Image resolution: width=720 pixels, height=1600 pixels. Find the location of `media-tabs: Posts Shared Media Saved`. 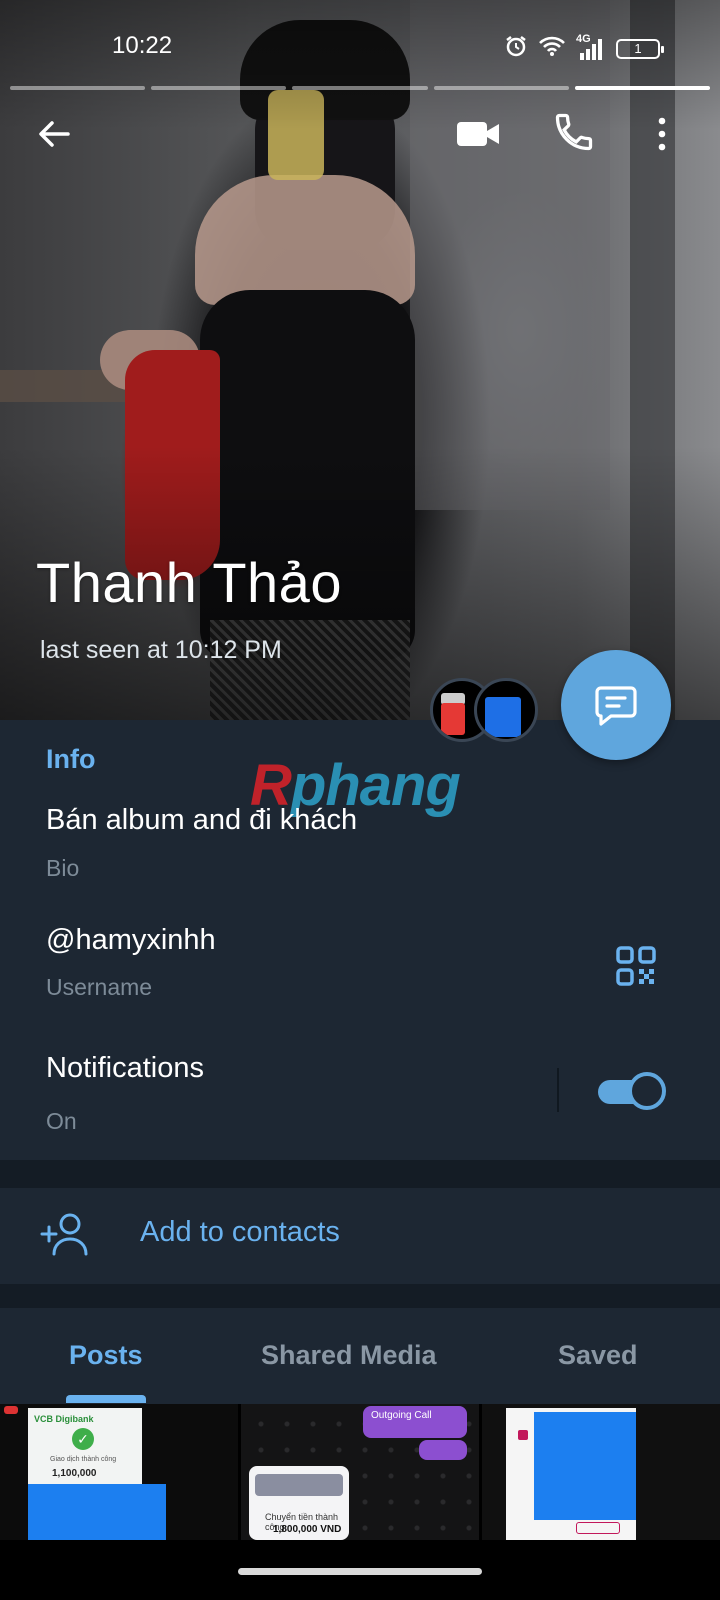

media-tabs: Posts Shared Media Saved is located at coordinates (360, 1356).